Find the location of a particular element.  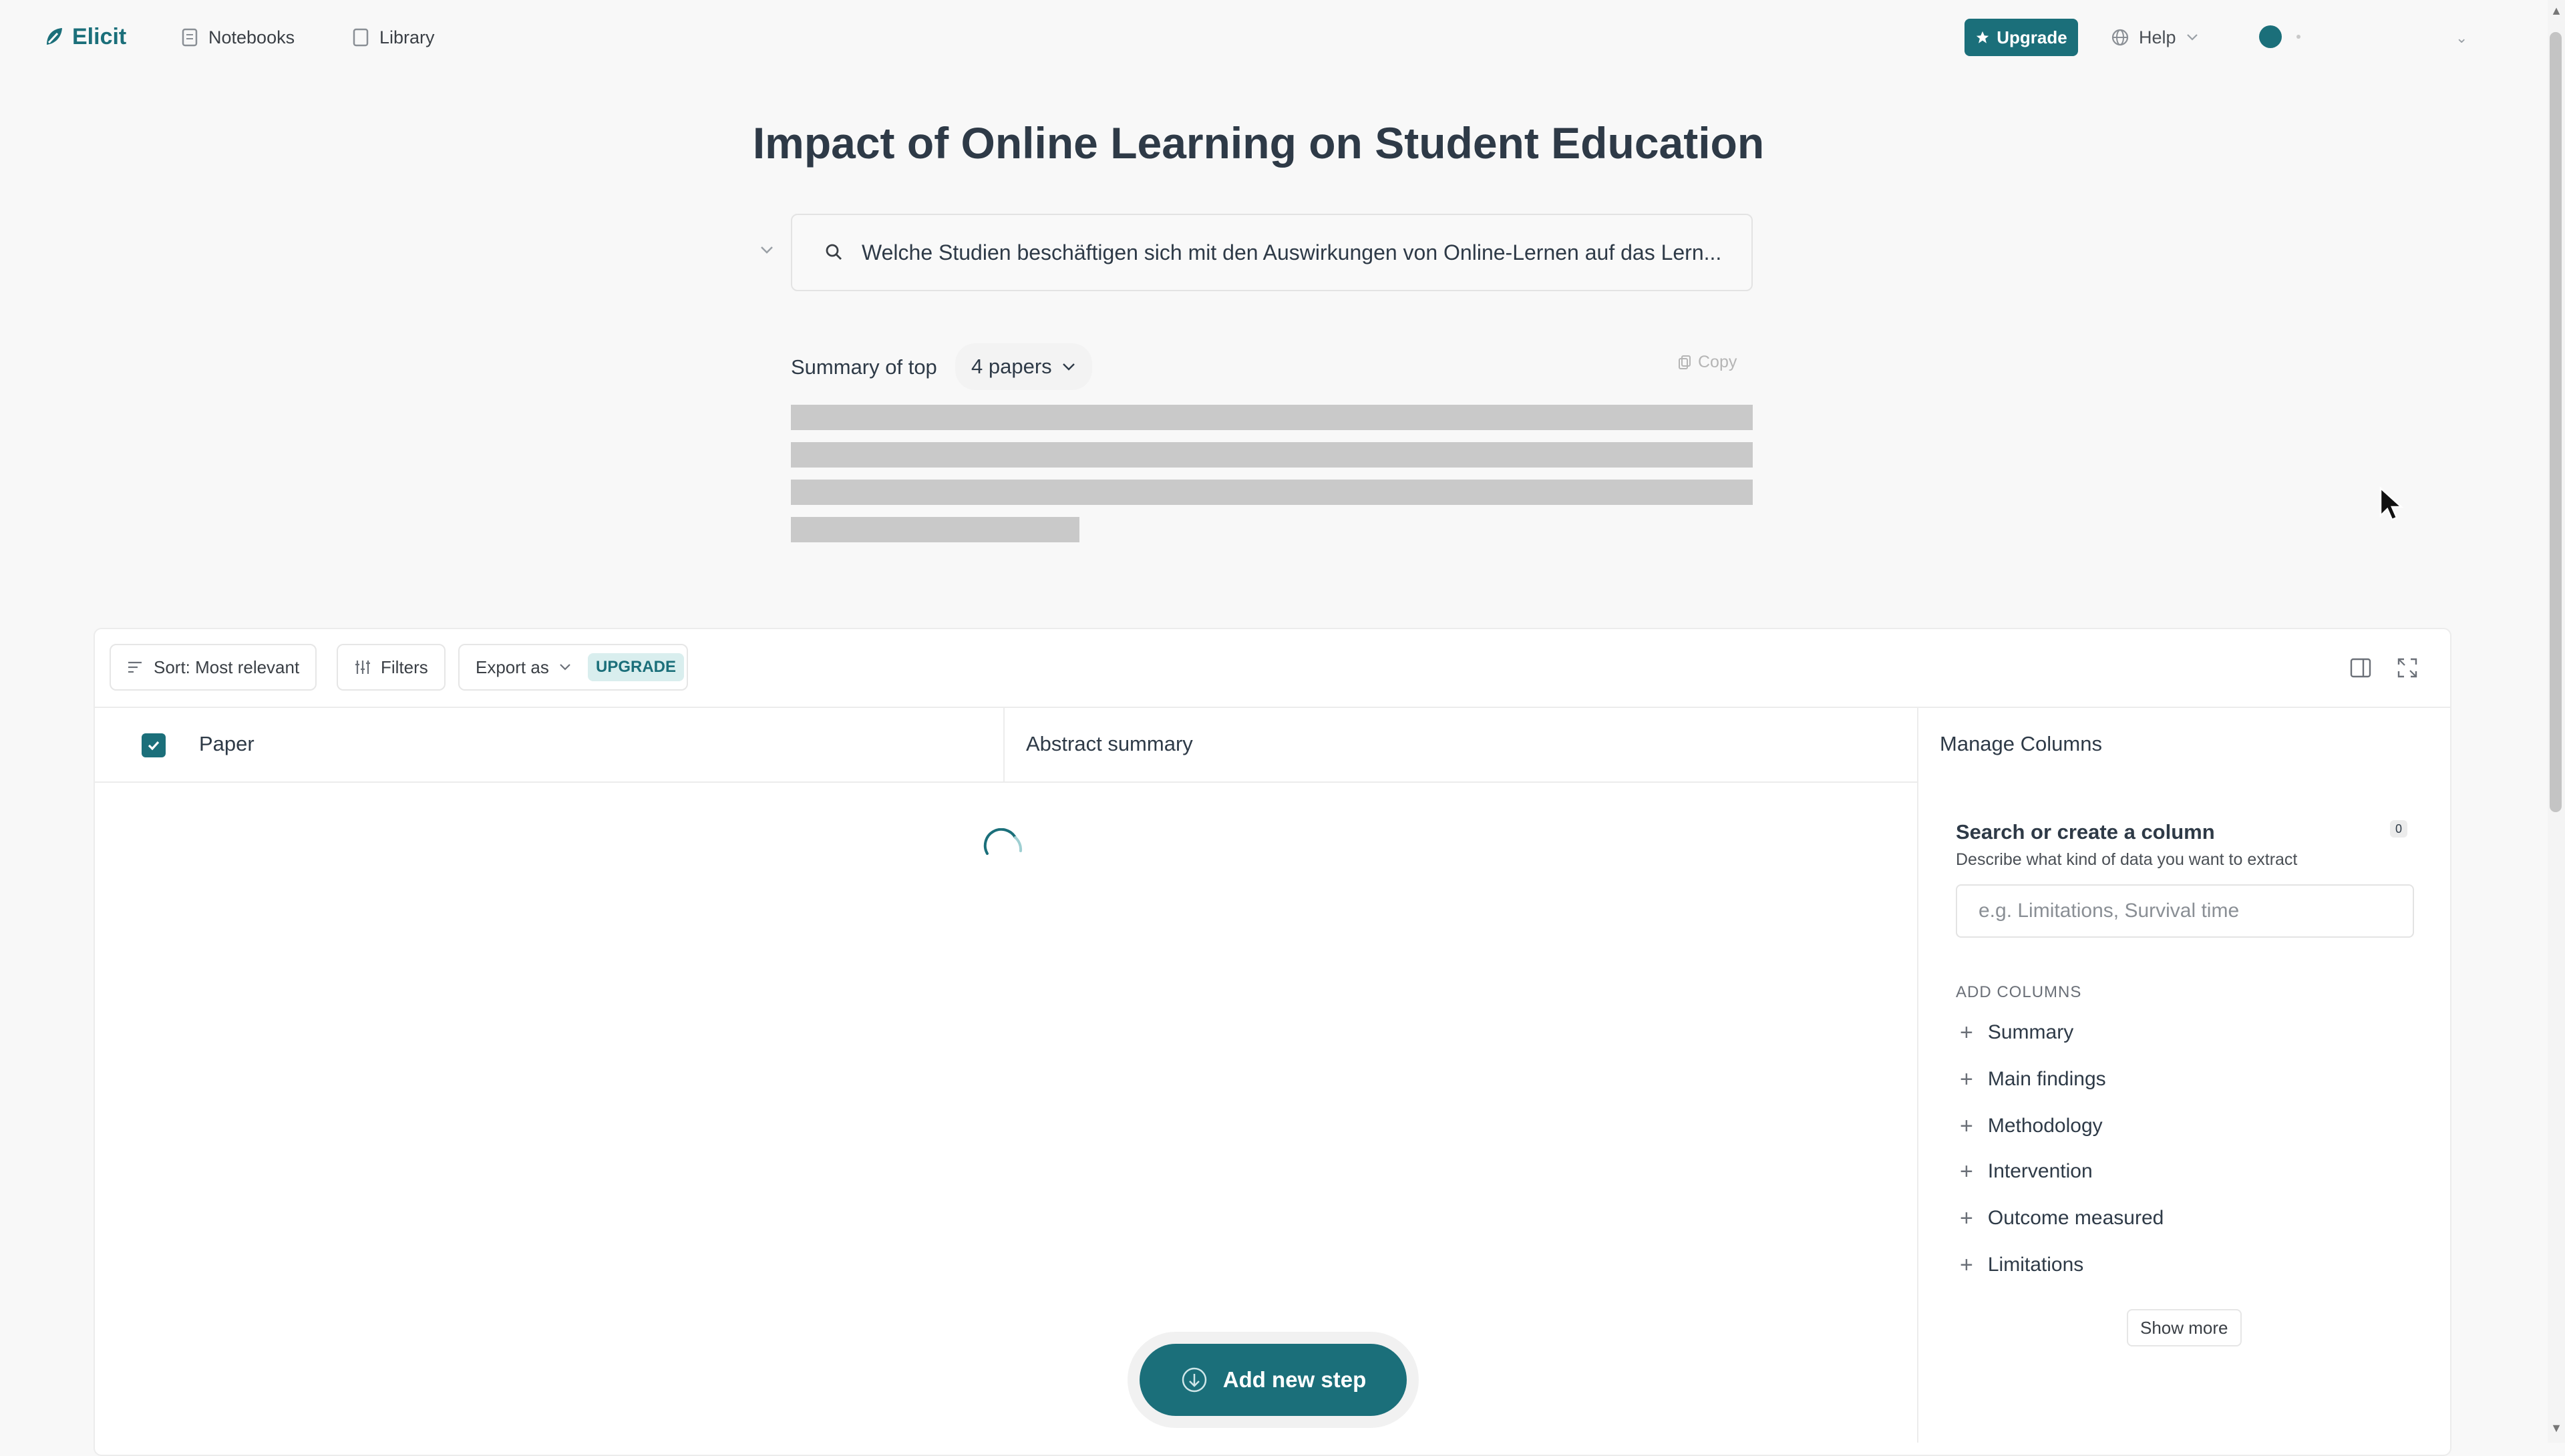

copy-icon is located at coordinates (1685, 362).